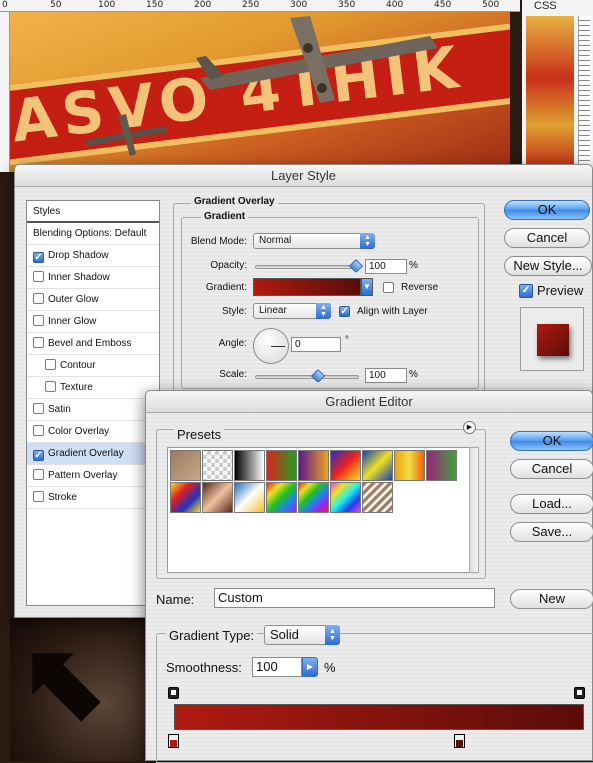 This screenshot has width=593, height=763. I want to click on style-label: Style:, so click(234, 311).